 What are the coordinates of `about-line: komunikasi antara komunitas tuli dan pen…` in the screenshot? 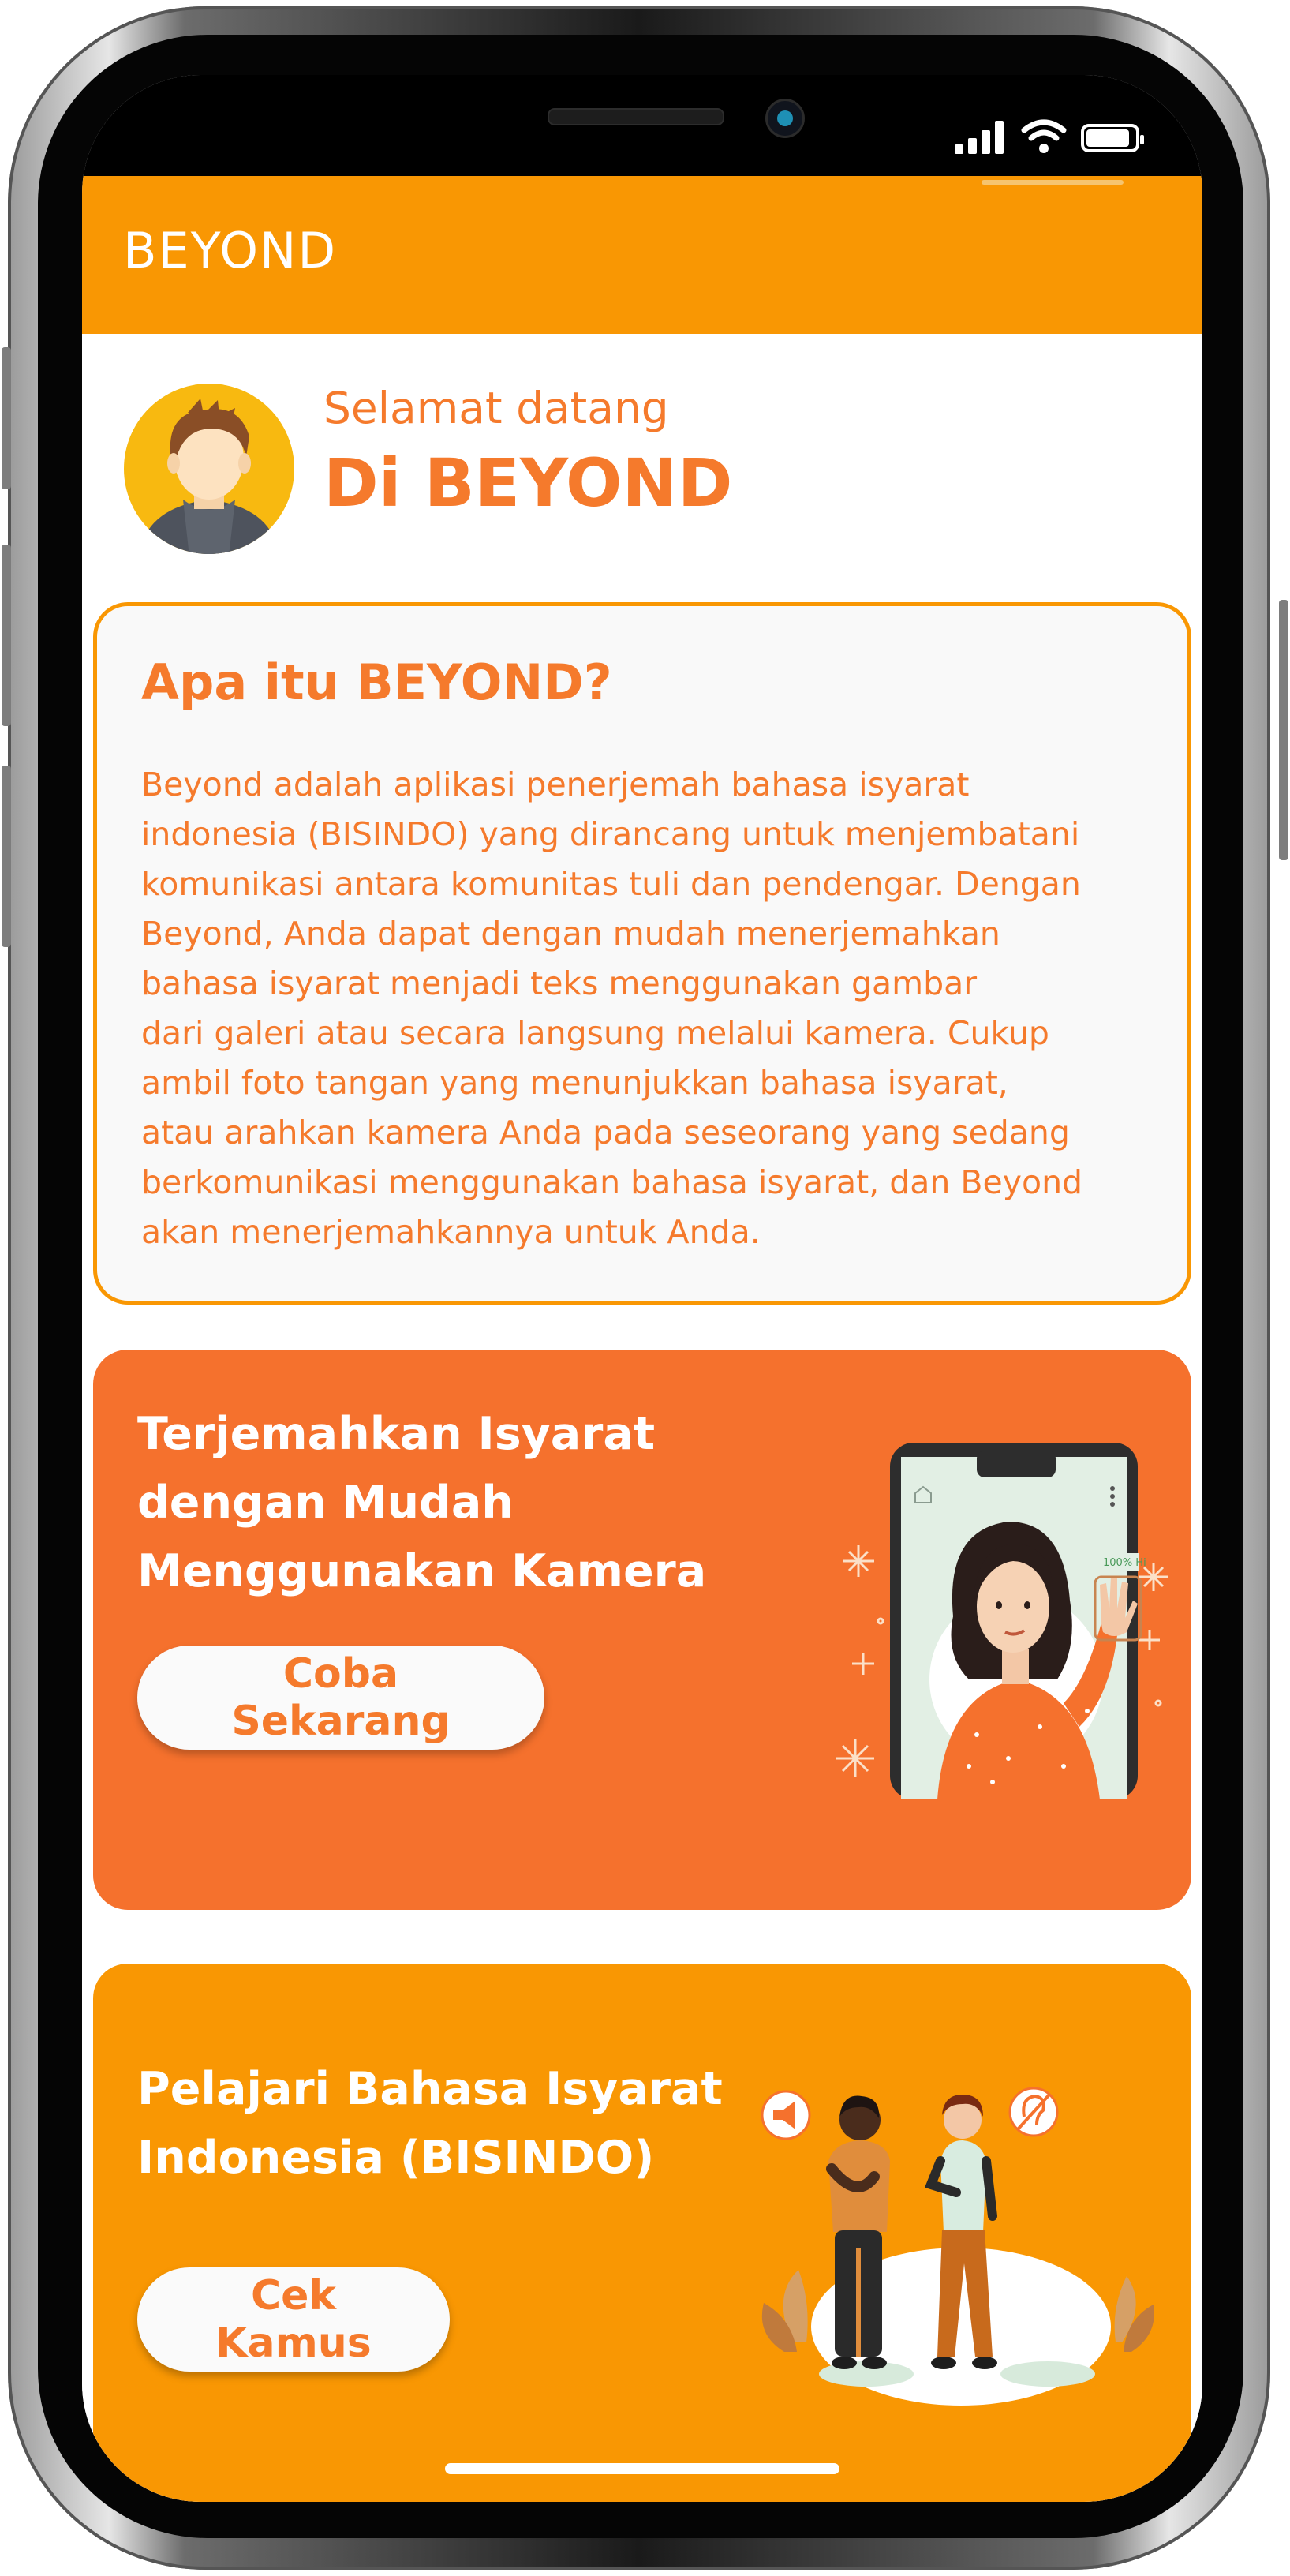 It's located at (611, 884).